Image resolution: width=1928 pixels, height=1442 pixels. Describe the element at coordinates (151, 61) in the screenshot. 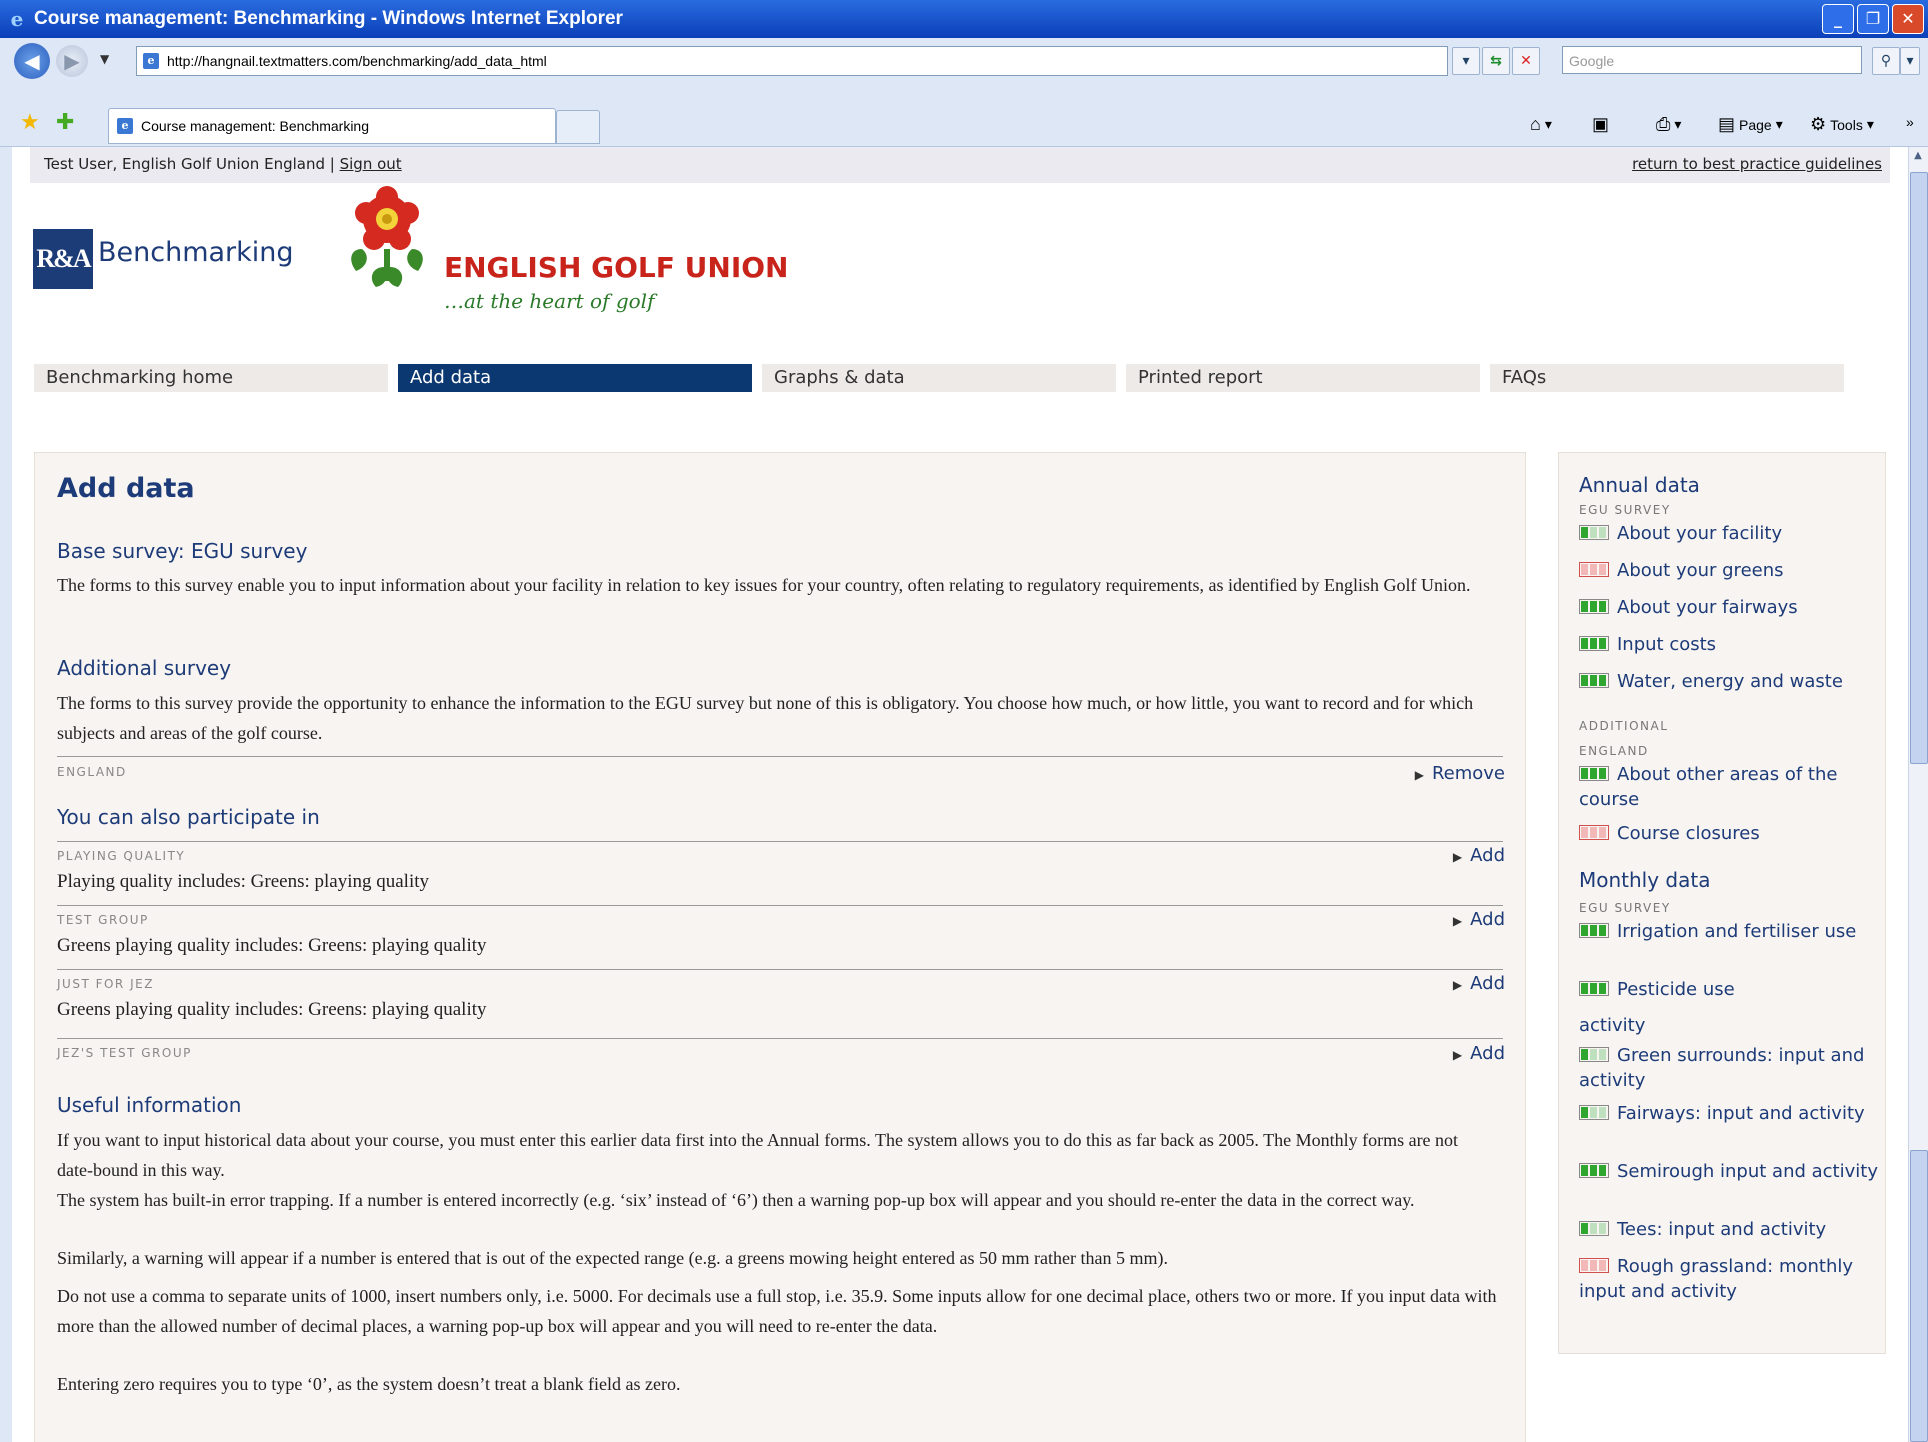

I see `ie-page-icon: e` at that location.